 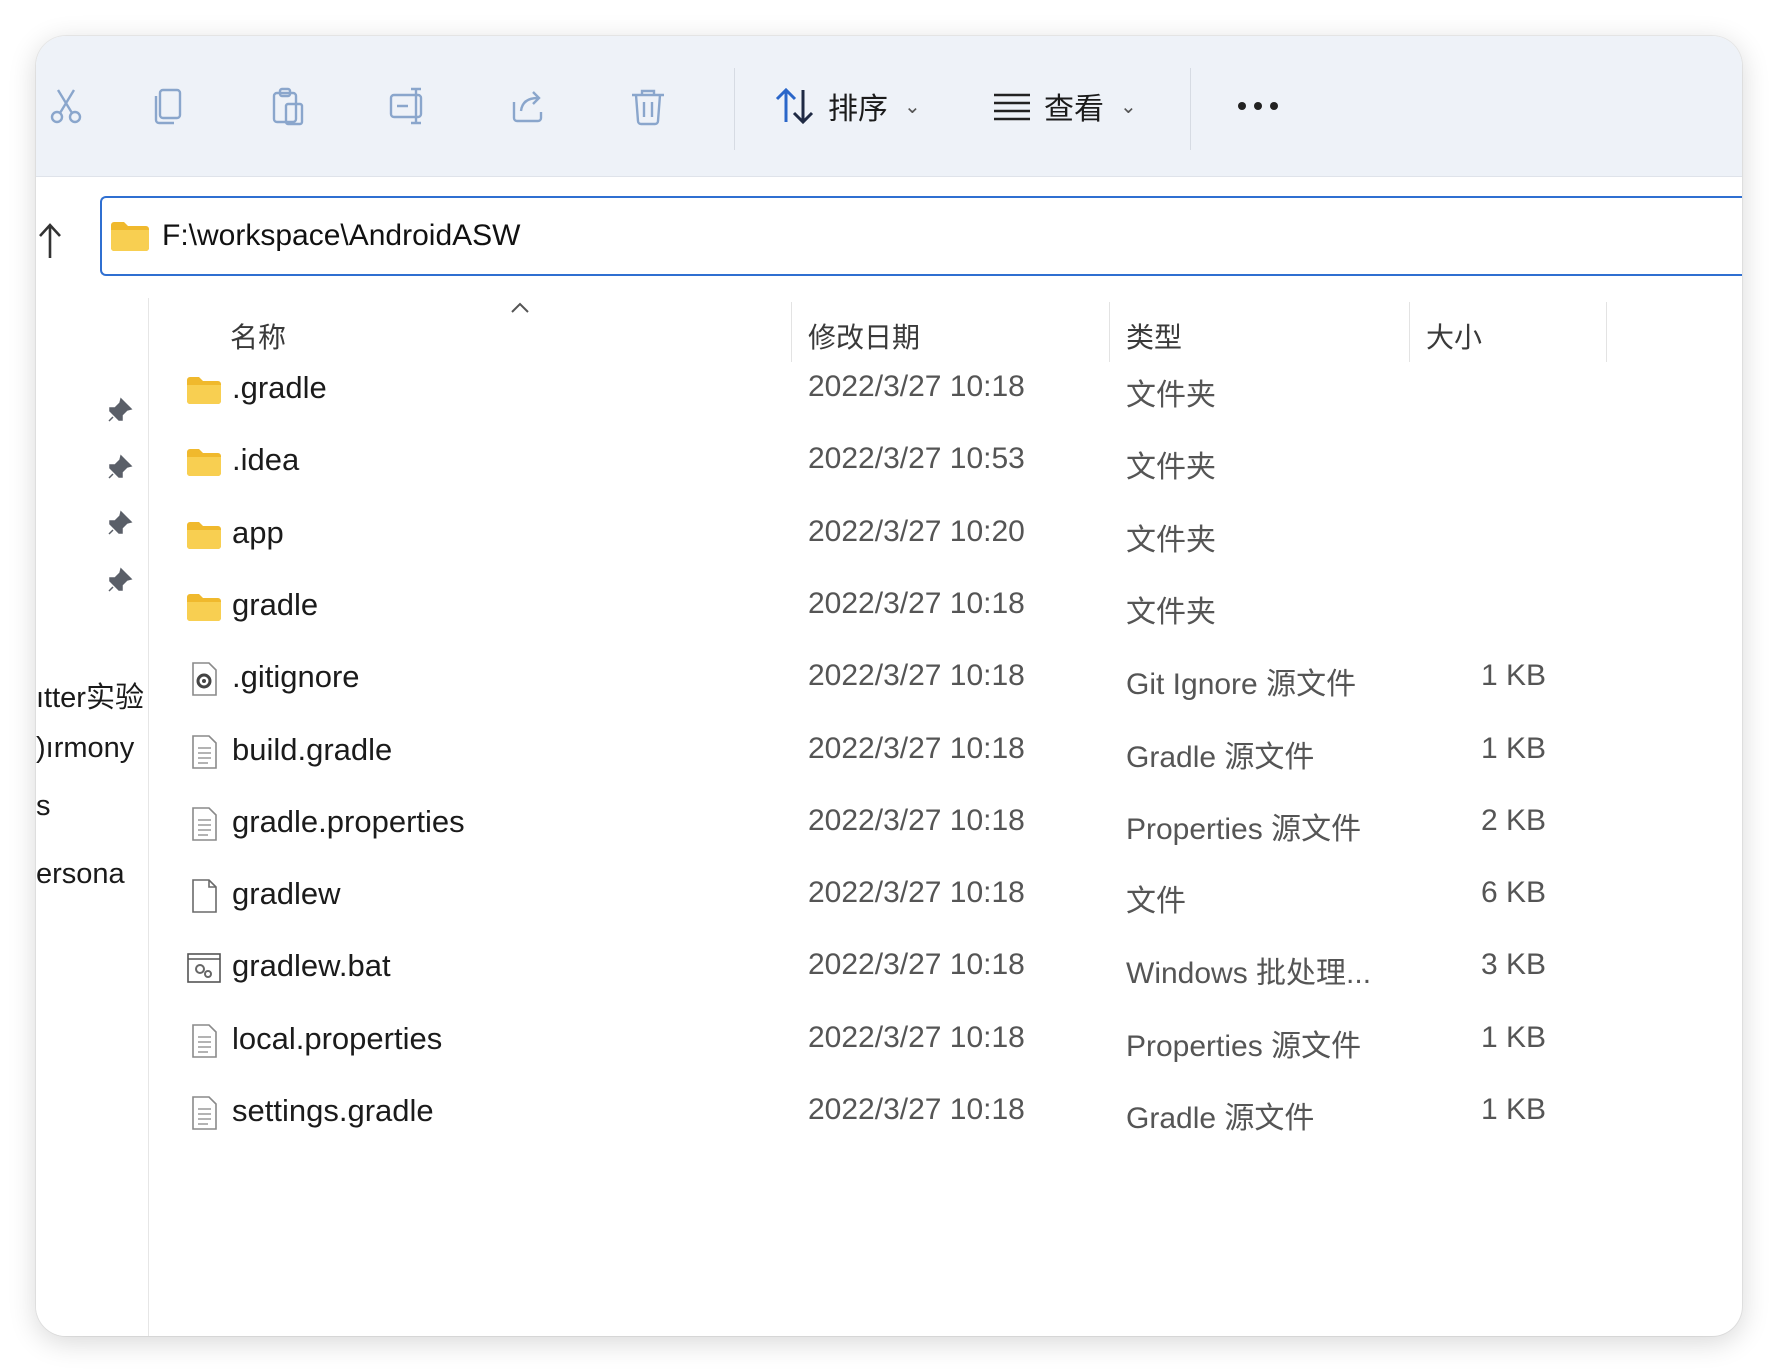 I want to click on file-row: gradlew 2022/3/27 10:18 文件 6 KB, so click(x=866, y=894).